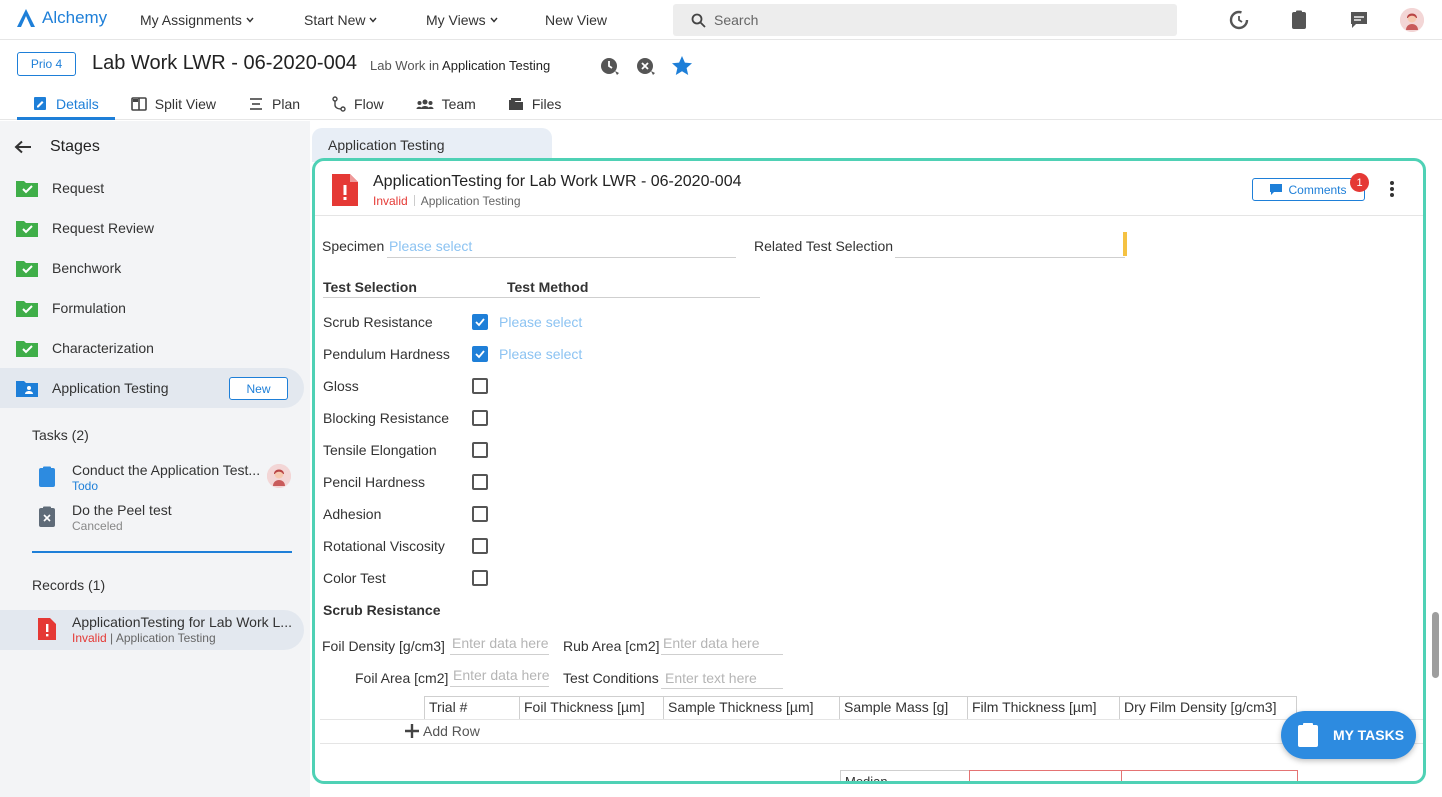 This screenshot has width=1442, height=797. Describe the element at coordinates (185, 104) in the screenshot. I see `tab-label: Split View` at that location.